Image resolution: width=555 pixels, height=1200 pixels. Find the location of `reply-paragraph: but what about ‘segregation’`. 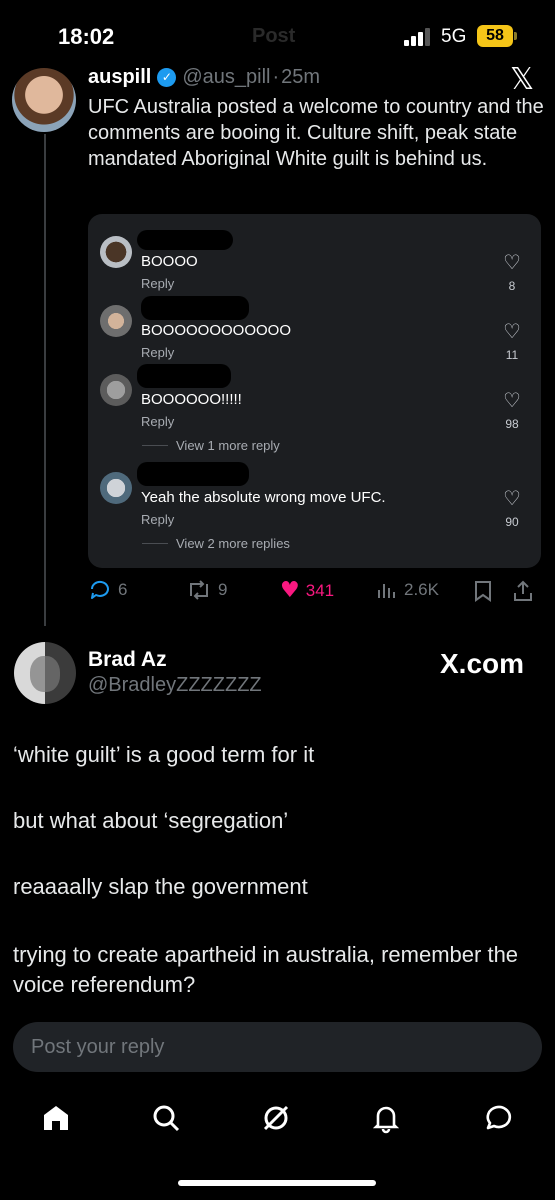

reply-paragraph: but what about ‘segregation’ is located at coordinates (151, 820).